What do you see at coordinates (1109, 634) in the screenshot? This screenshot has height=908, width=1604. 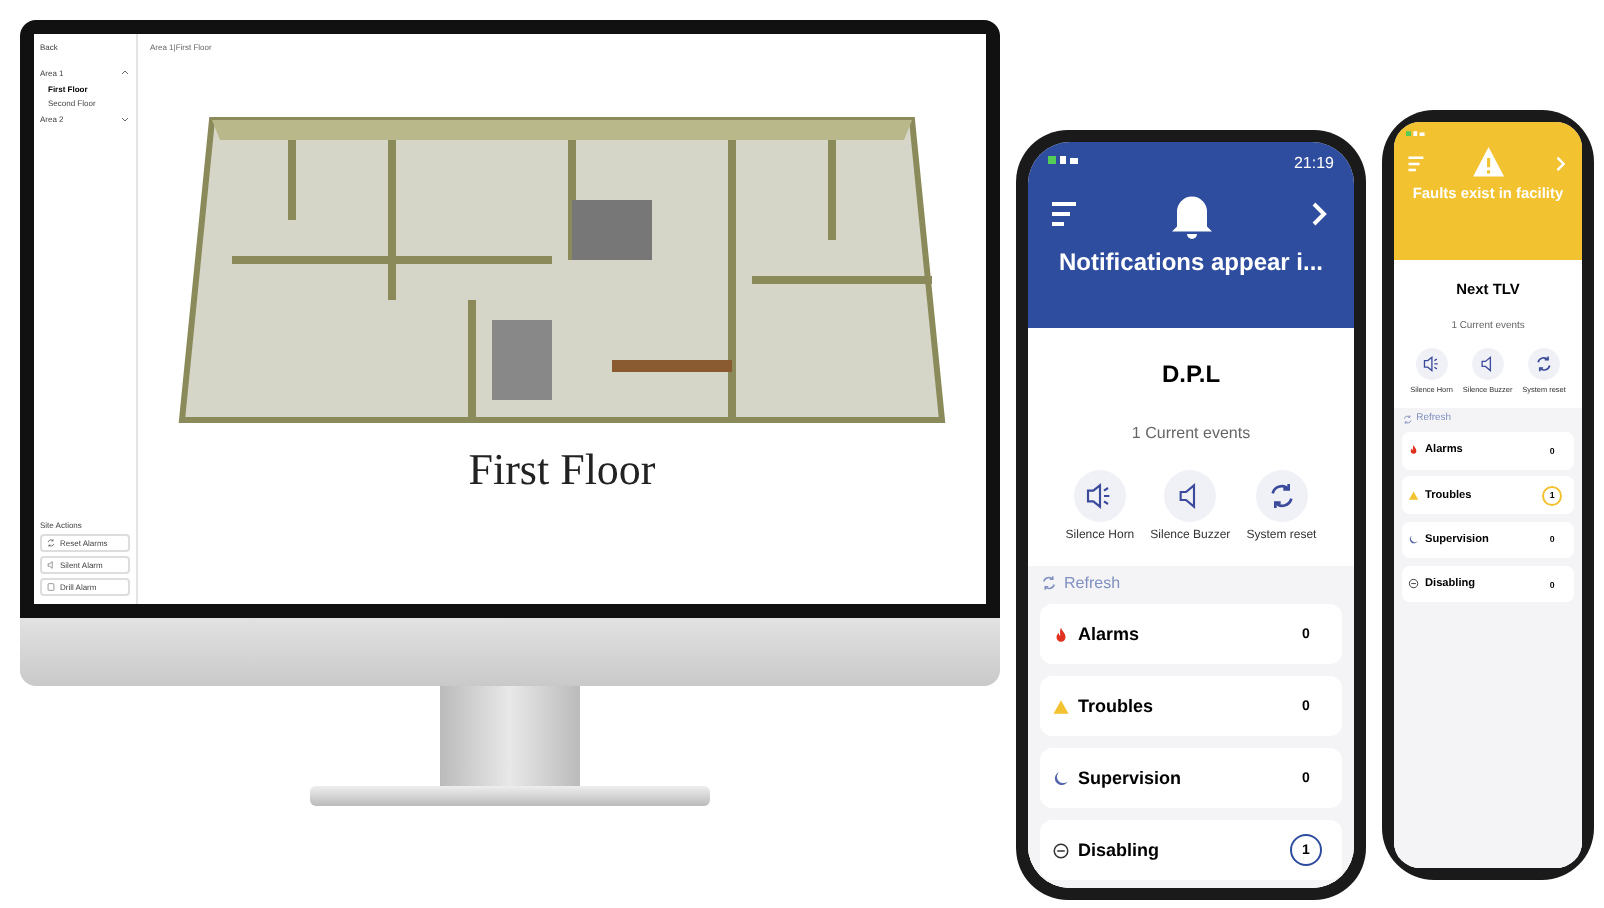 I see `category-label: Alarms` at bounding box center [1109, 634].